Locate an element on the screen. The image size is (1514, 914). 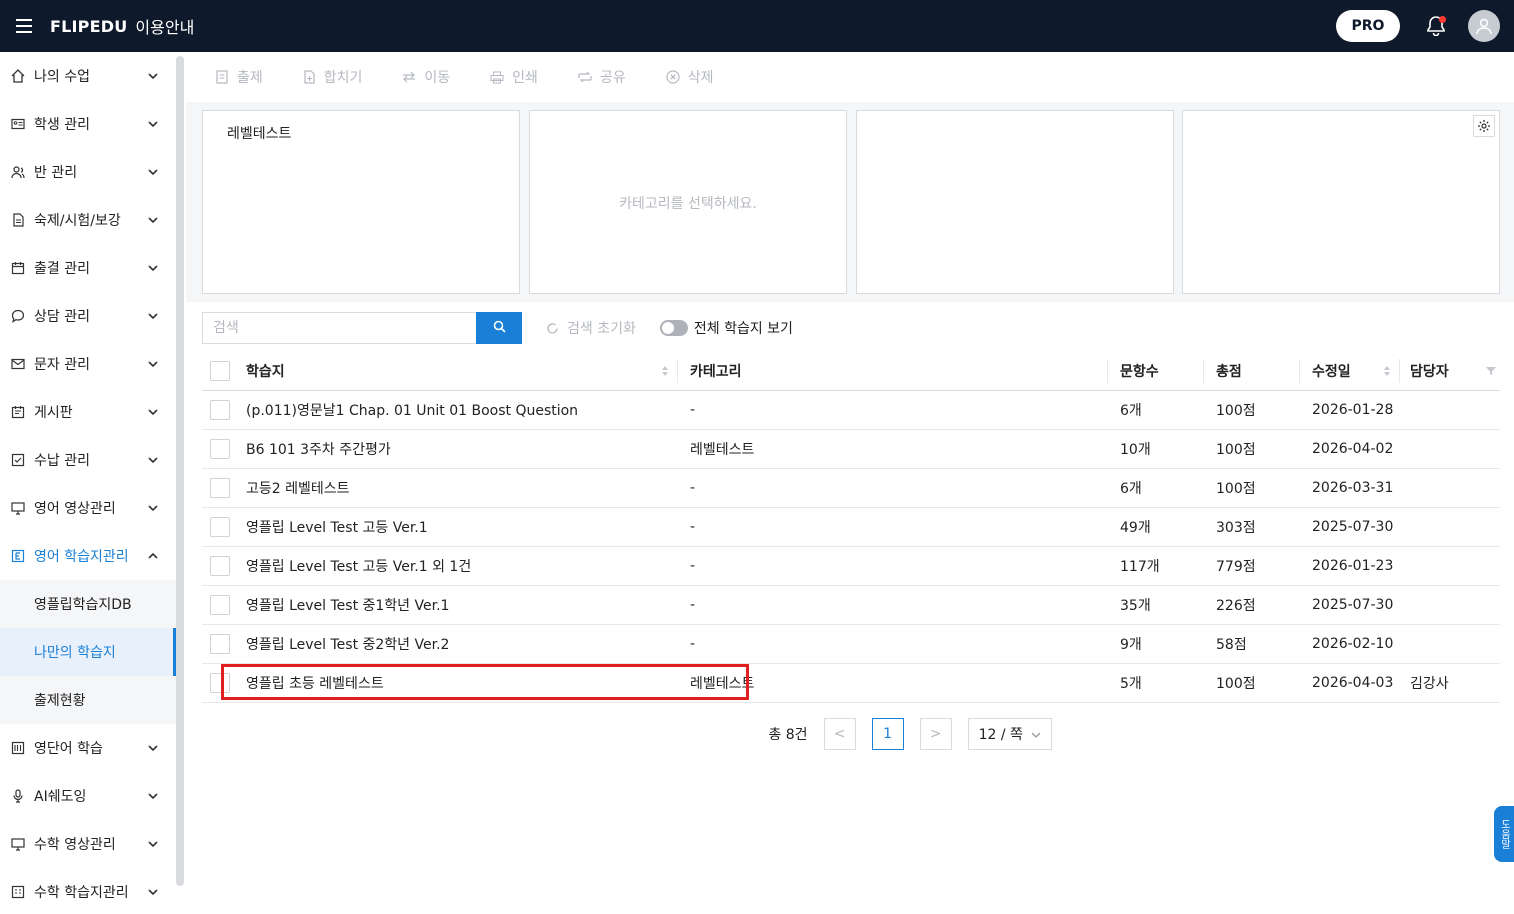
help-side-tab: 도움말 is located at coordinates (1504, 834).